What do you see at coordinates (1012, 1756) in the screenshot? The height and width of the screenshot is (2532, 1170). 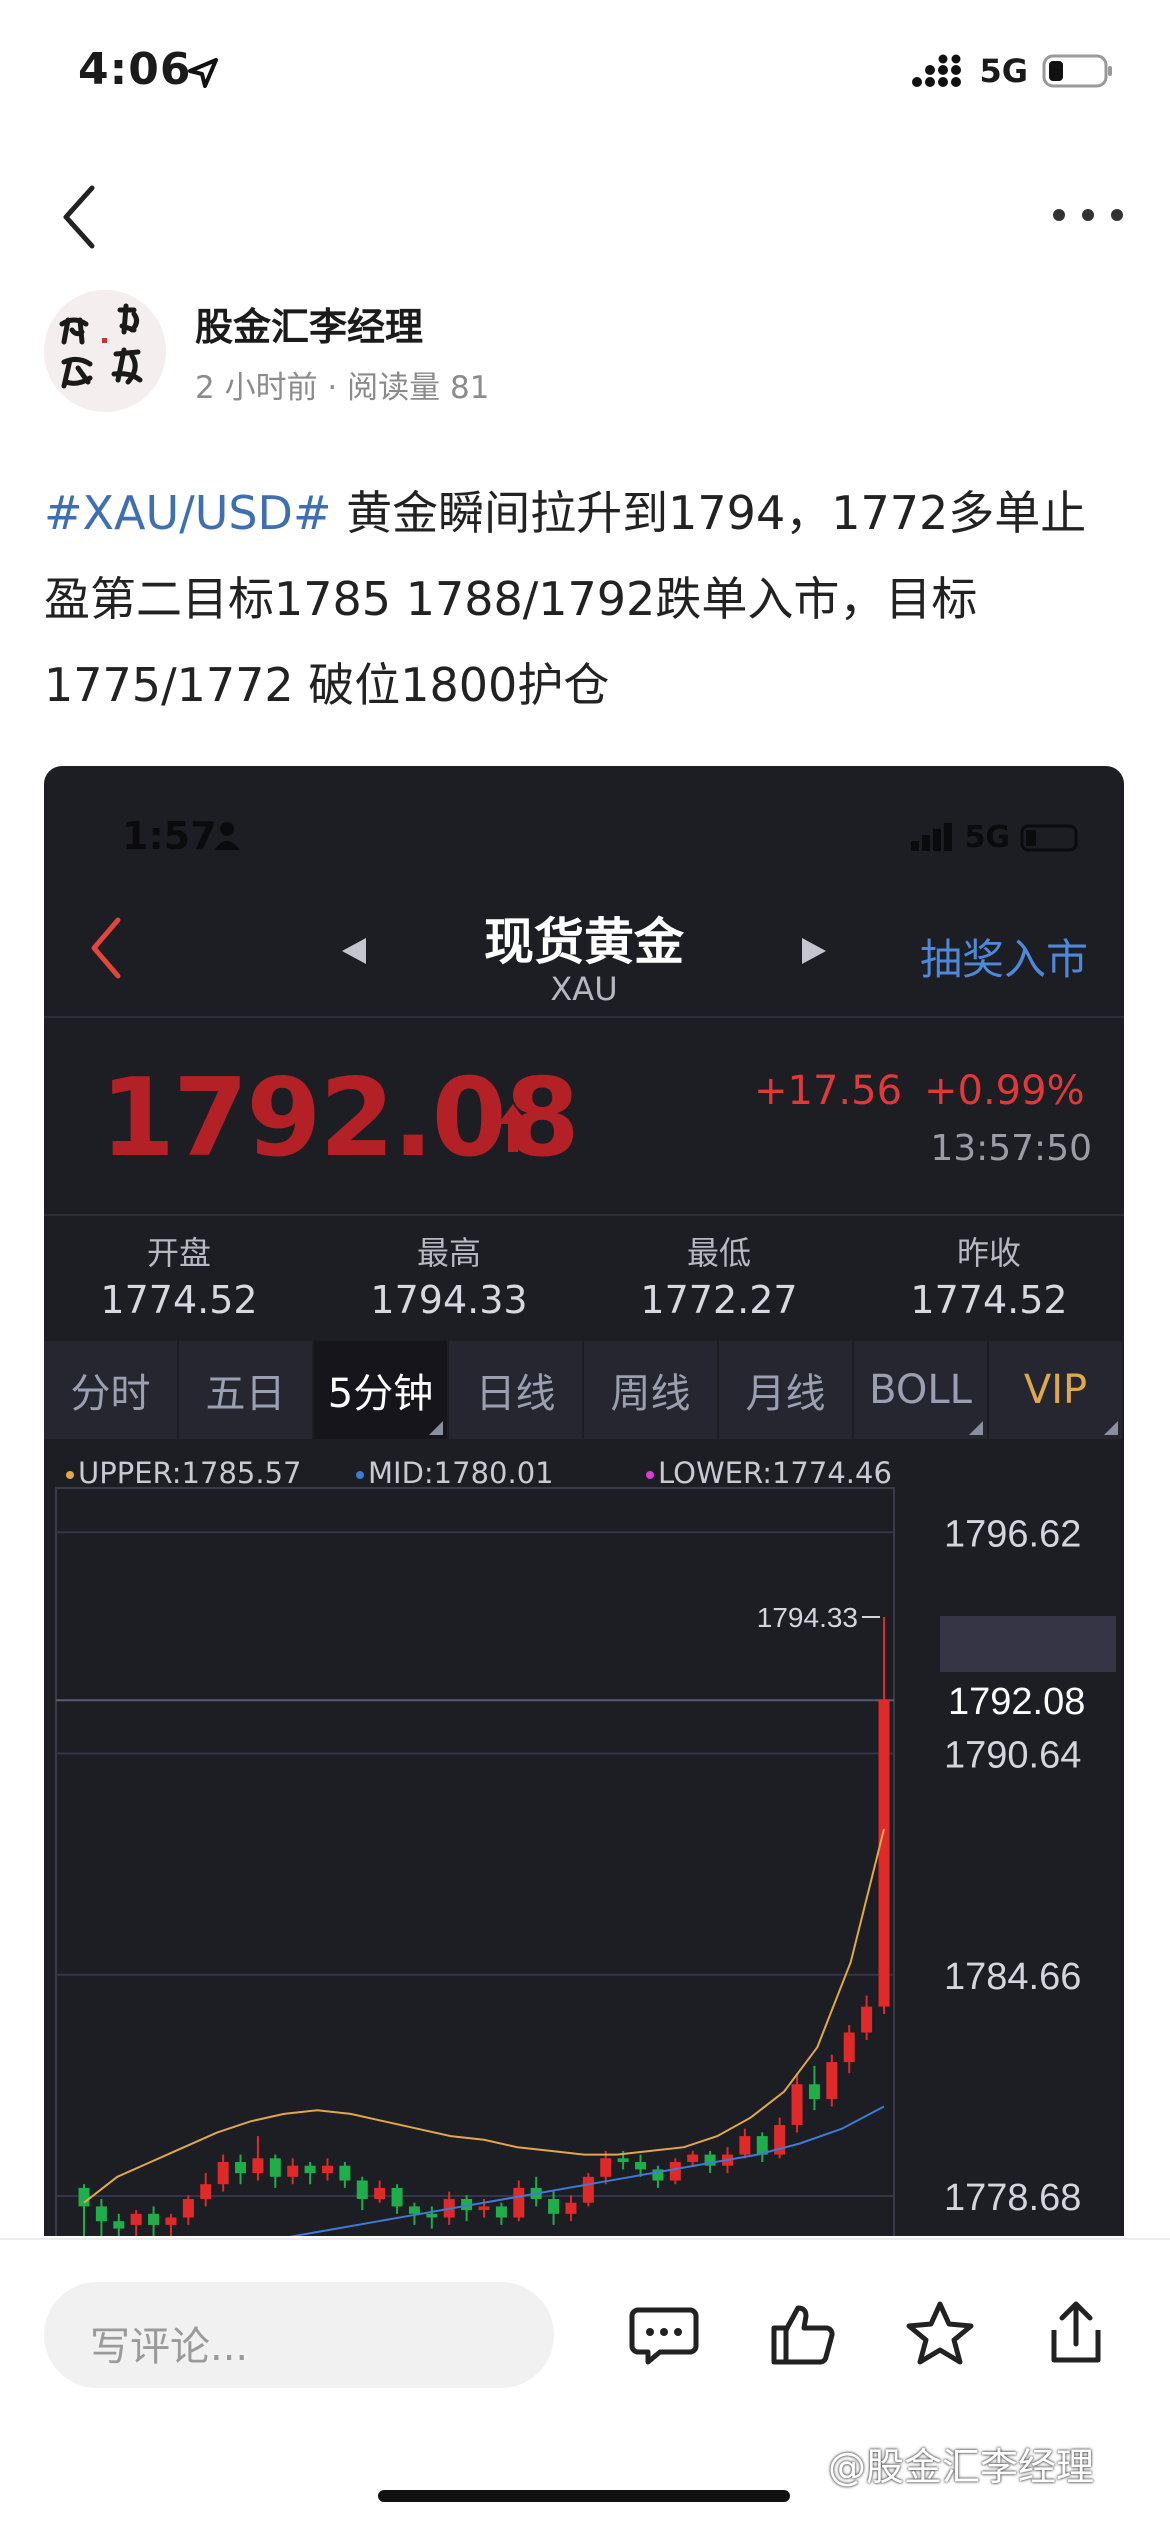 I see `y-tick-label: 1790.64` at bounding box center [1012, 1756].